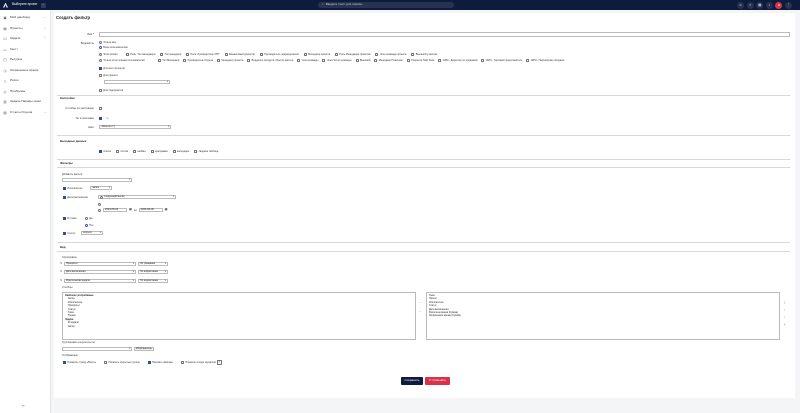 Image resolution: width=800 pixels, height=413 pixels. I want to click on output-tiles: плитки, so click(122, 151).